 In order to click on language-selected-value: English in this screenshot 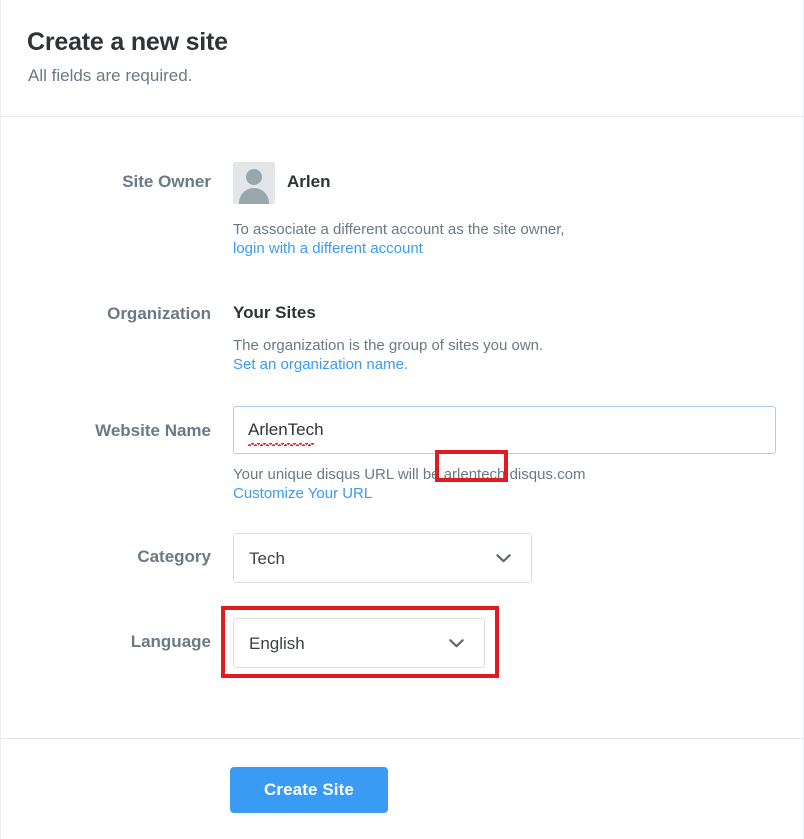, I will do `click(277, 643)`.